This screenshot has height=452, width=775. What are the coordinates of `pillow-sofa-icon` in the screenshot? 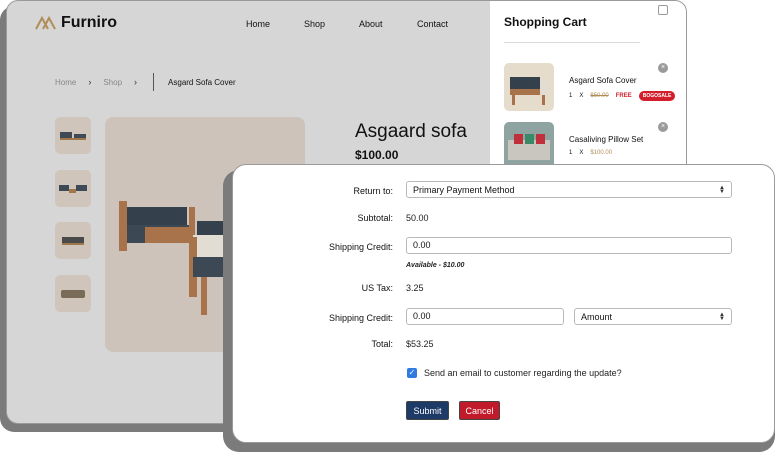 It's located at (529, 147).